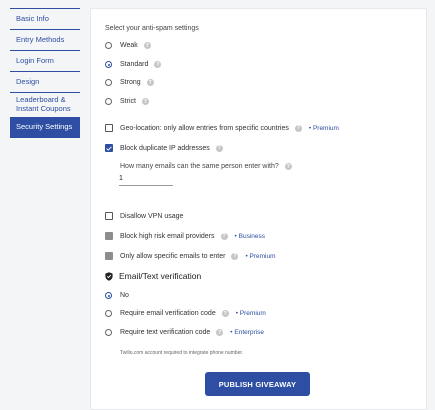  I want to click on high-risk-checkbox, so click(109, 236).